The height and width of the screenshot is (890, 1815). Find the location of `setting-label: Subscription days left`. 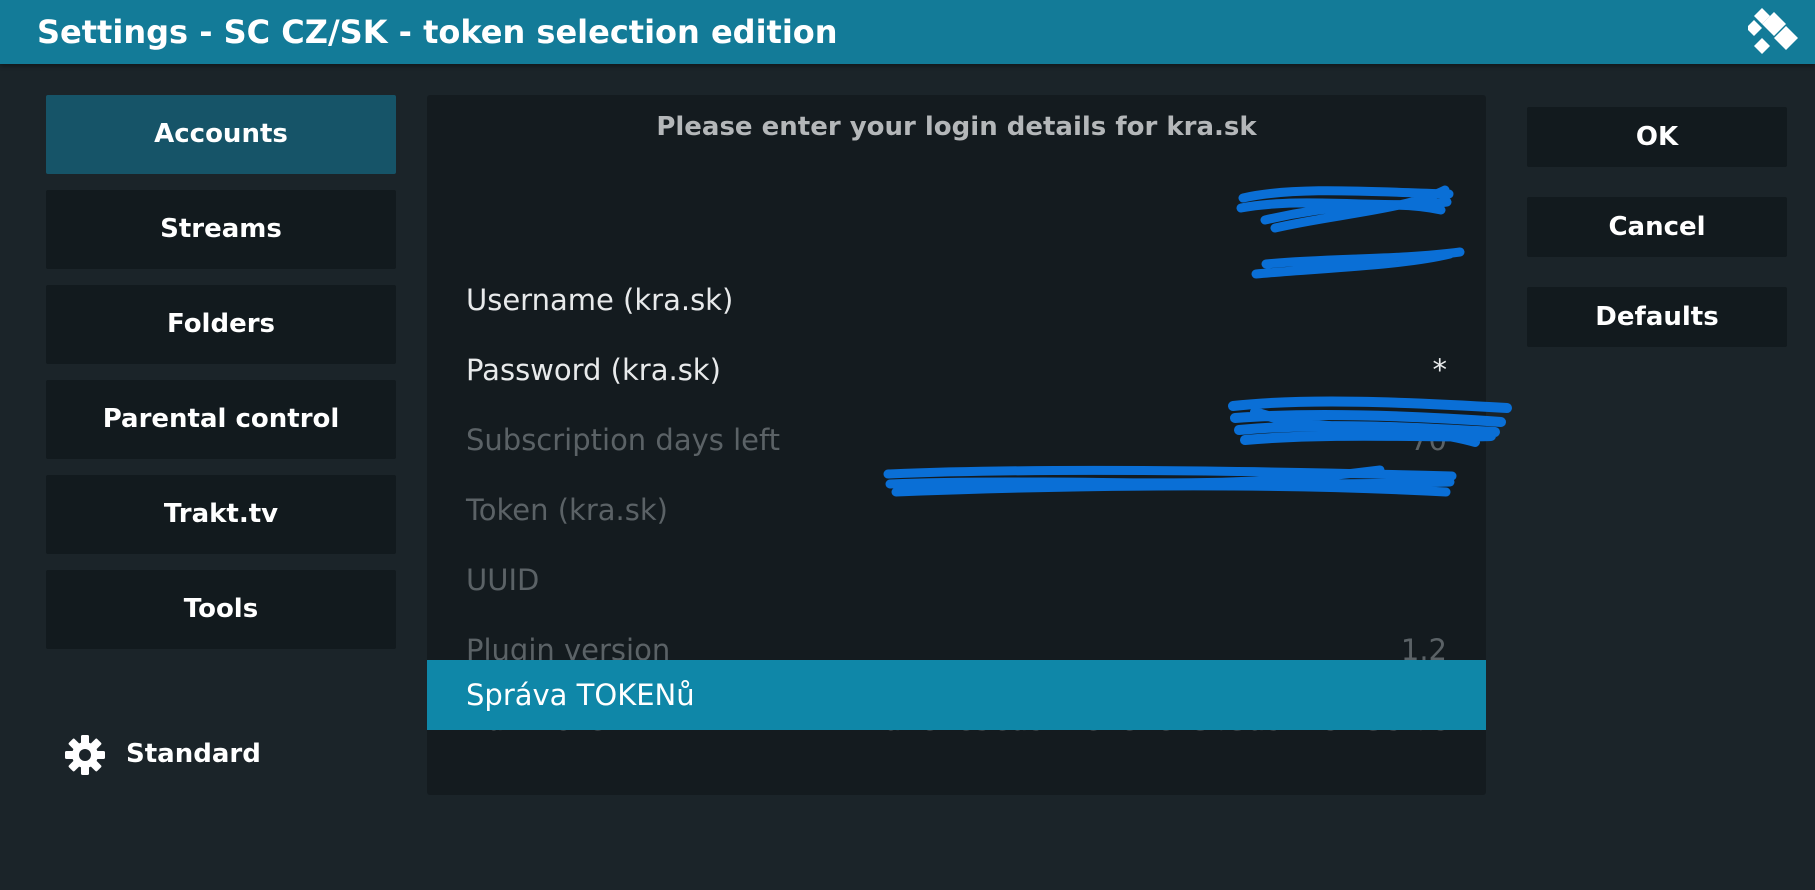

setting-label: Subscription days left is located at coordinates (623, 440).